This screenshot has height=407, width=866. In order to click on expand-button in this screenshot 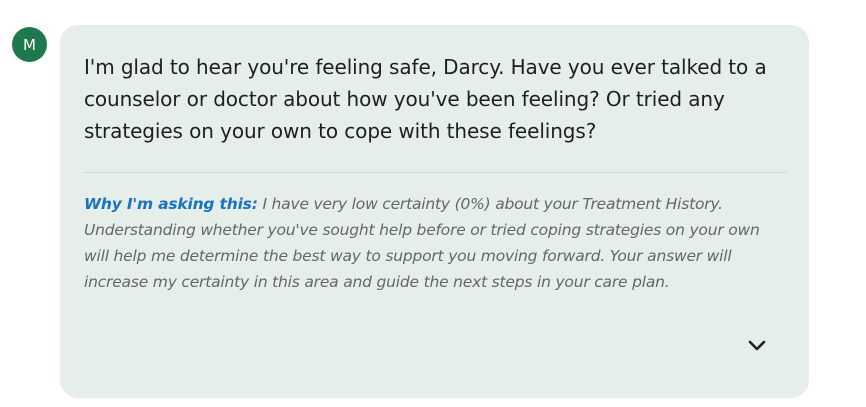, I will do `click(757, 346)`.